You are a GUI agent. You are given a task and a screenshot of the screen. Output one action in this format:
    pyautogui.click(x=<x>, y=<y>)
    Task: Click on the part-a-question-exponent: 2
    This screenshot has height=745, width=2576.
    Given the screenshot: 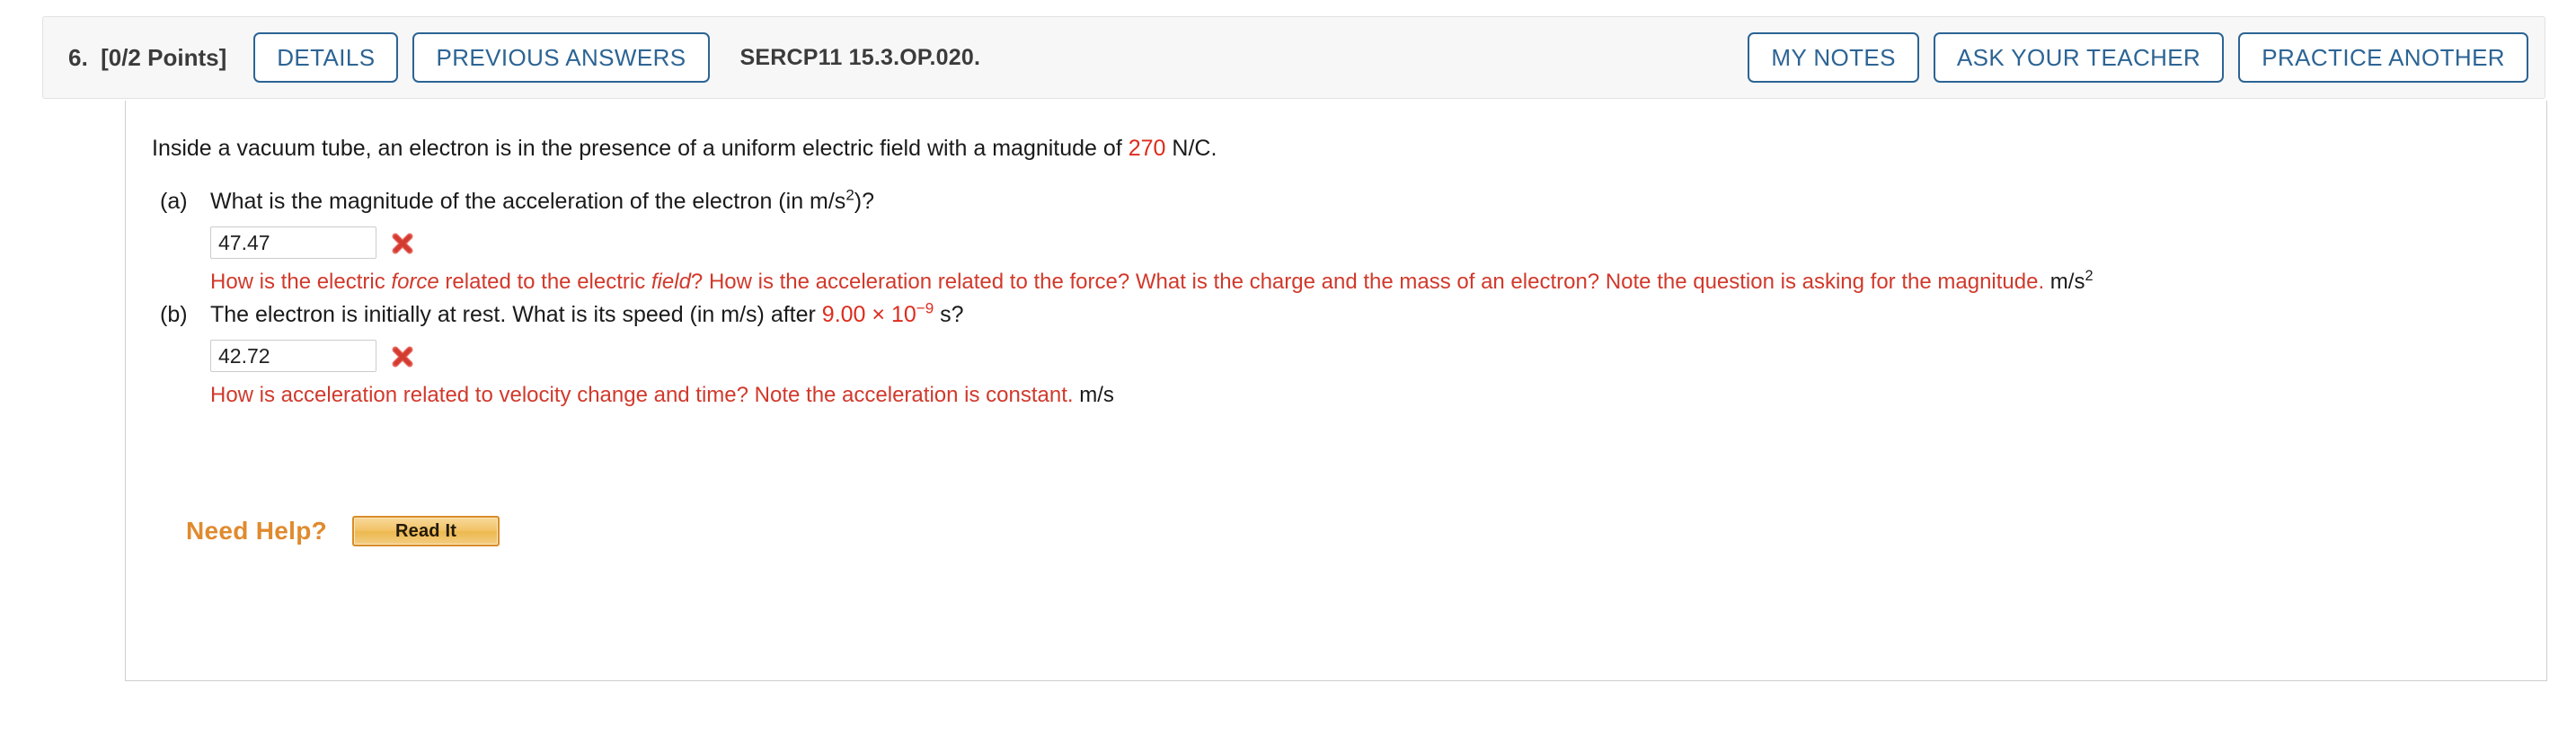 What is the action you would take?
    pyautogui.click(x=849, y=195)
    